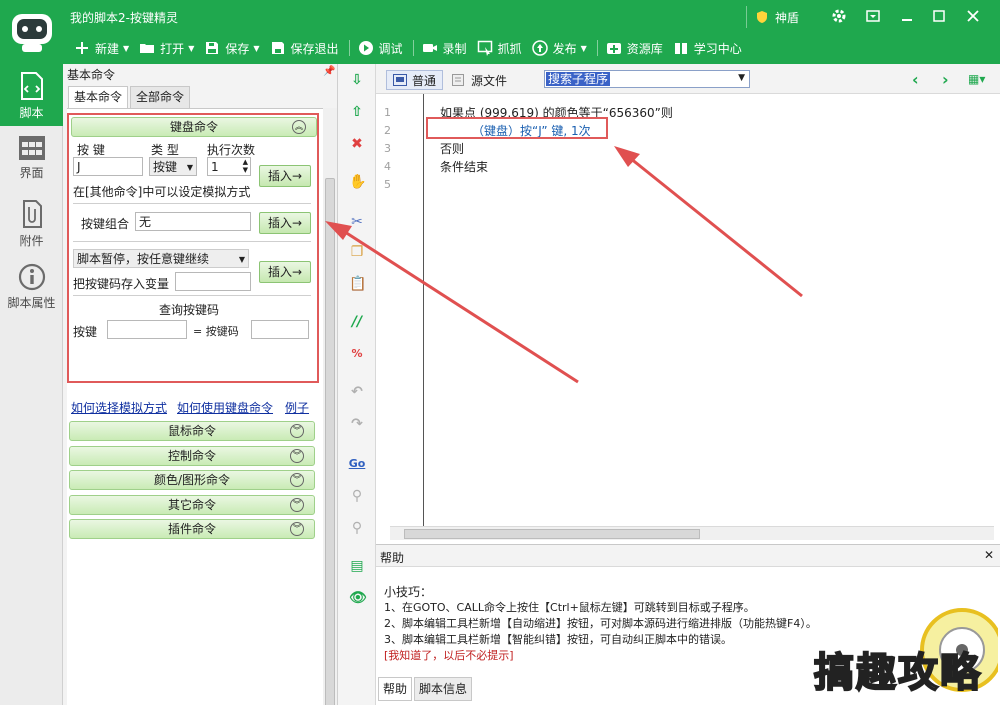 The width and height of the screenshot is (1000, 705). What do you see at coordinates (479, 80) in the screenshot?
I see `tab-source-file: 源文件` at bounding box center [479, 80].